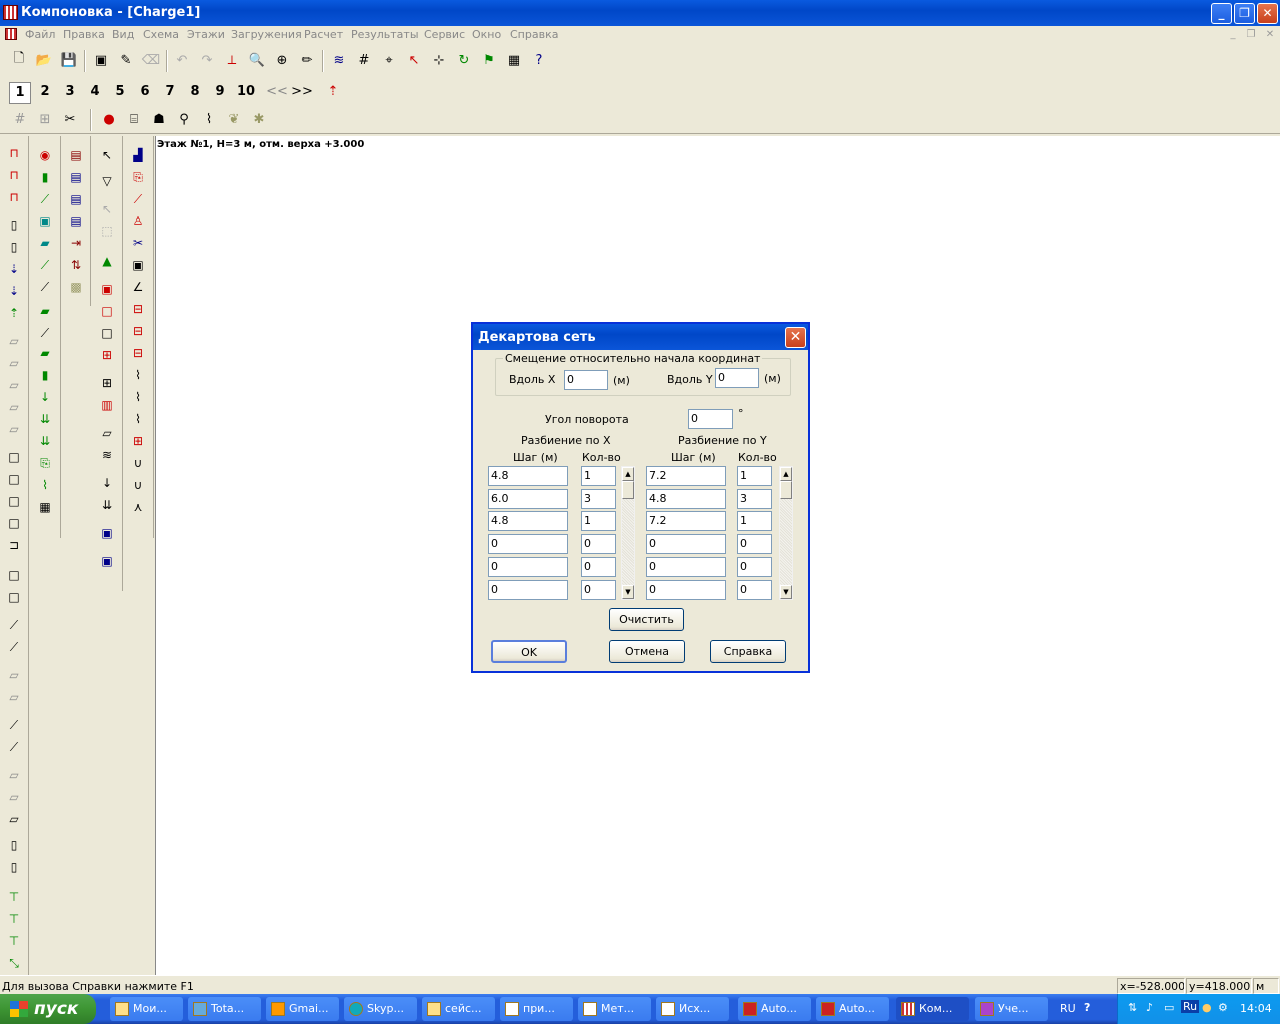  I want to click on rect-icon: □, so click(107, 311).